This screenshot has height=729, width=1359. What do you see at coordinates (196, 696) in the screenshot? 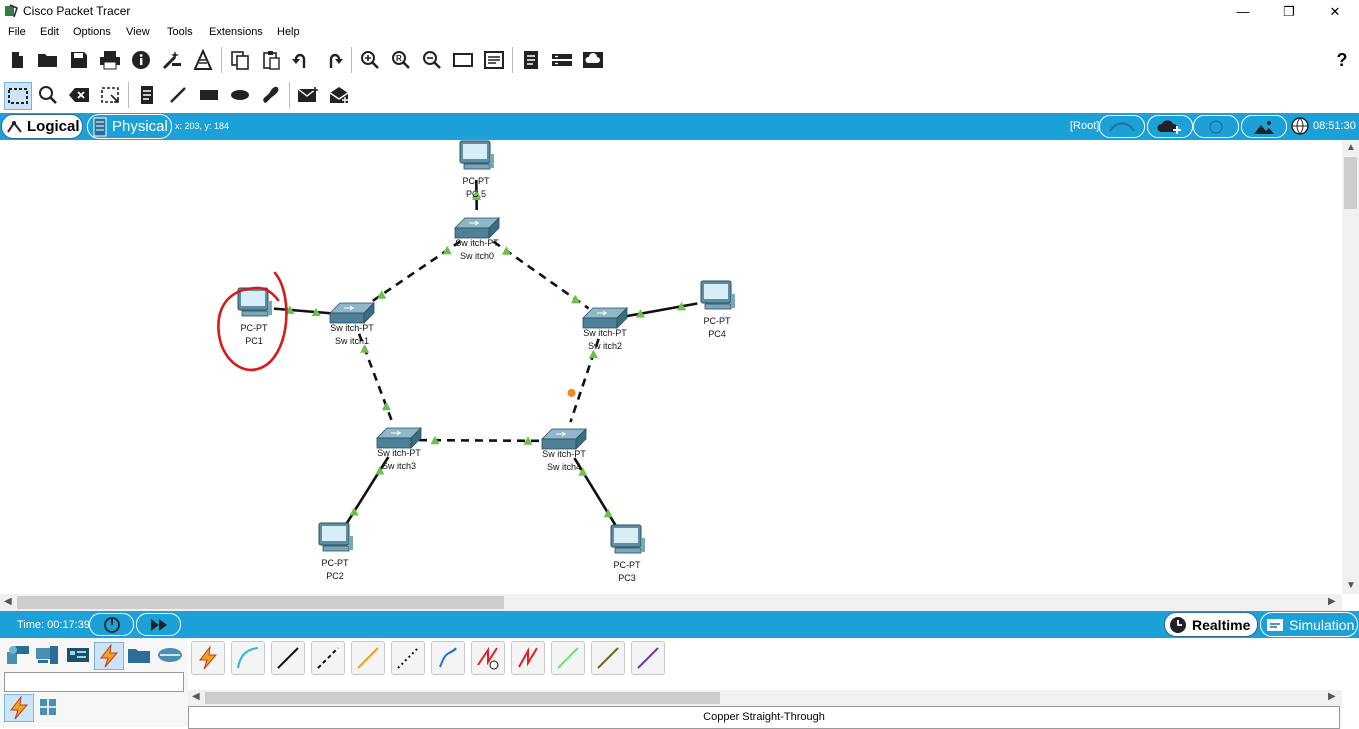
I see `cable-scroll-left-icon: ◀` at bounding box center [196, 696].